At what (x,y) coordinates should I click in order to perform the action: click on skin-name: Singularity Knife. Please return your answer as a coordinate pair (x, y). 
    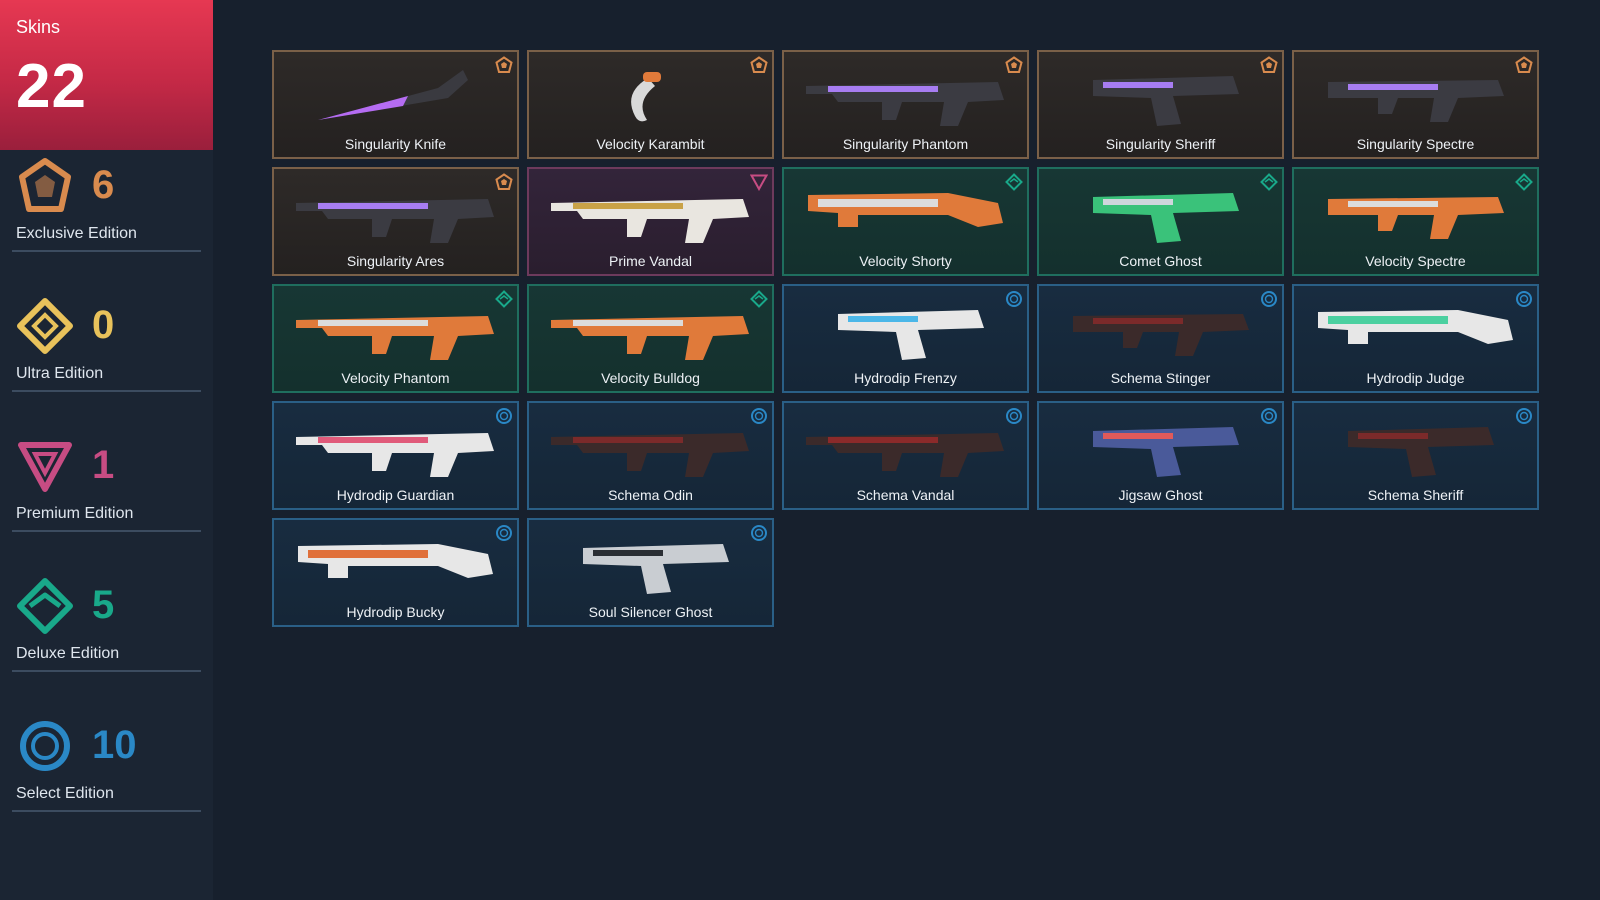
    Looking at the image, I should click on (395, 144).